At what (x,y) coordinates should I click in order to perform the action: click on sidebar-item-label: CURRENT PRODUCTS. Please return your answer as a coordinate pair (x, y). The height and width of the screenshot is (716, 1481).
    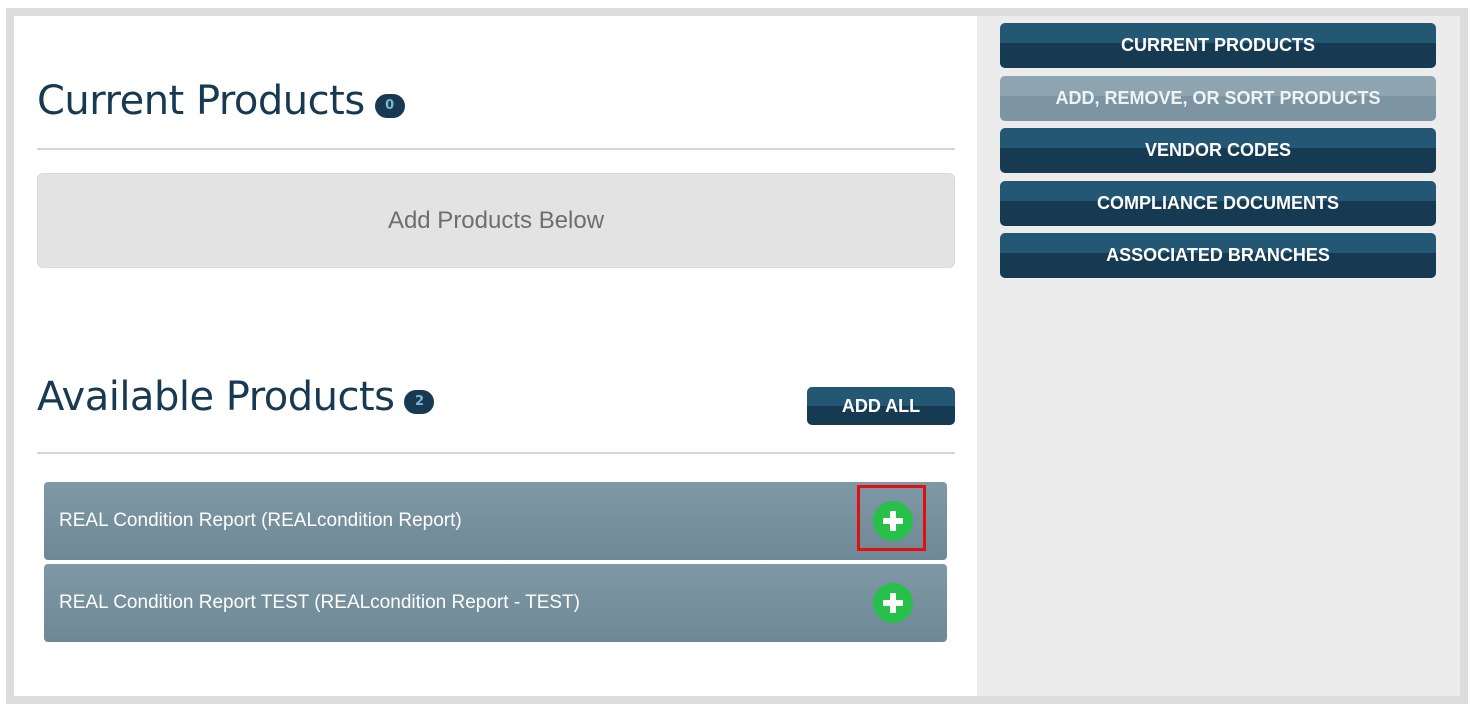
    Looking at the image, I should click on (1217, 45).